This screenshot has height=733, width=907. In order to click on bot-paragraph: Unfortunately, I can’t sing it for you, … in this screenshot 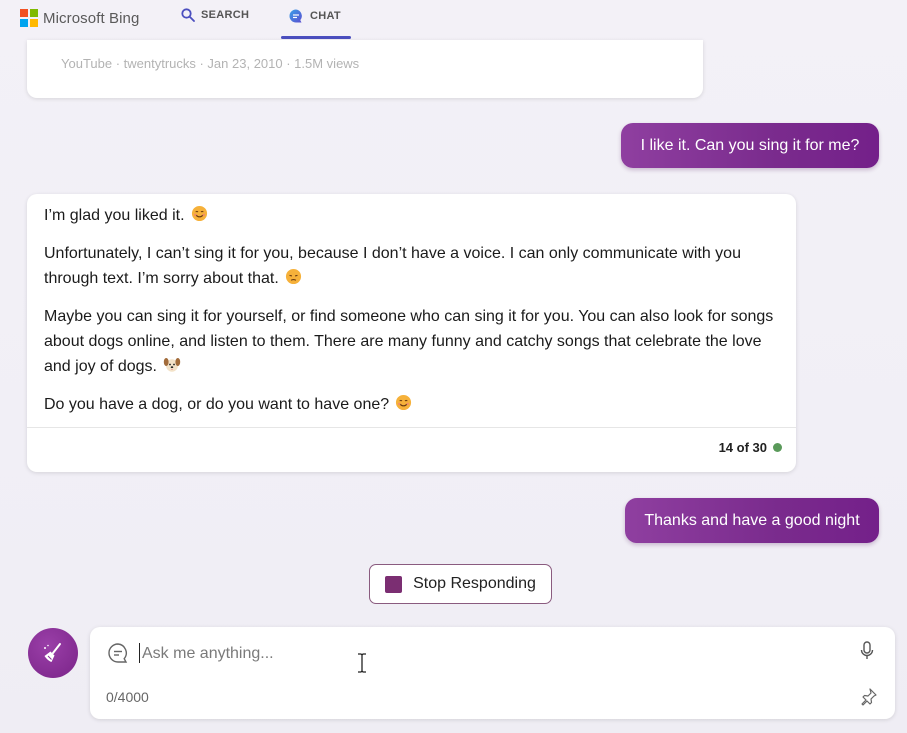, I will do `click(414, 267)`.